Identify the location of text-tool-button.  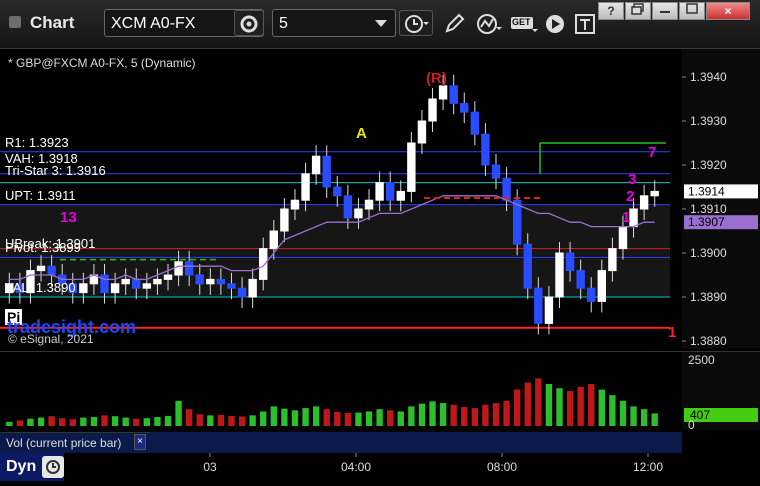
(584, 23).